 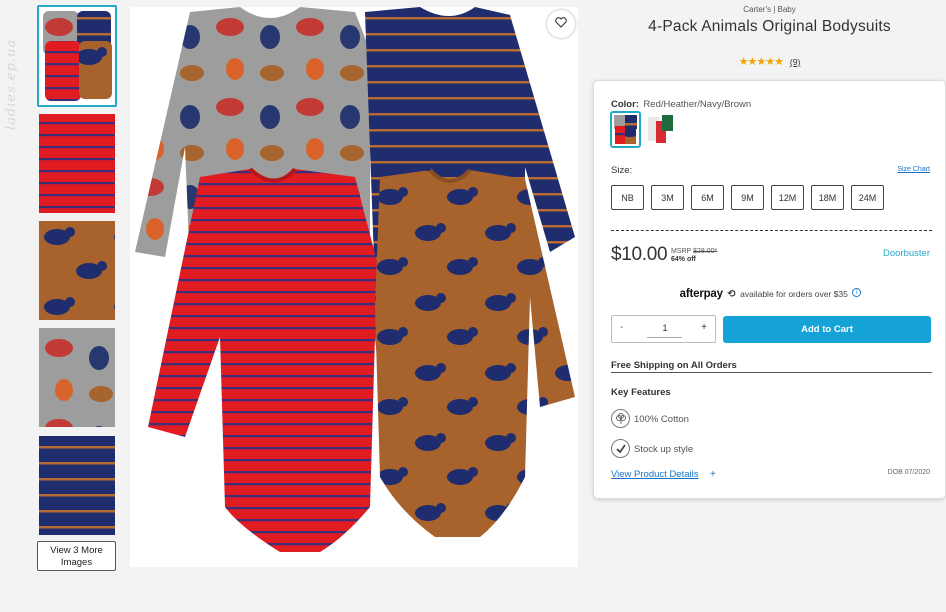 What do you see at coordinates (867, 197) in the screenshot?
I see `size-option-24m: 24M` at bounding box center [867, 197].